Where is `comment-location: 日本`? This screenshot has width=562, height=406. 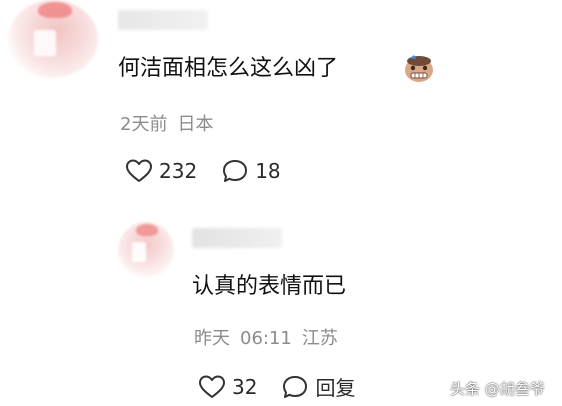
comment-location: 日本 is located at coordinates (195, 124).